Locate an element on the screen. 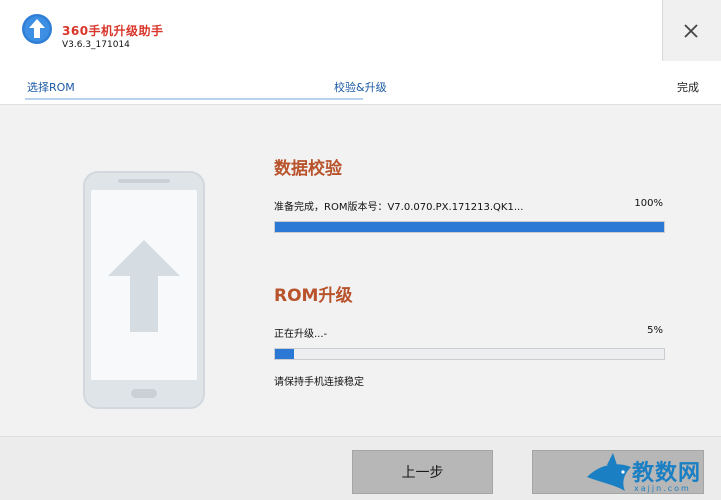  watermark-subtext: xajjn.com is located at coordinates (662, 488).